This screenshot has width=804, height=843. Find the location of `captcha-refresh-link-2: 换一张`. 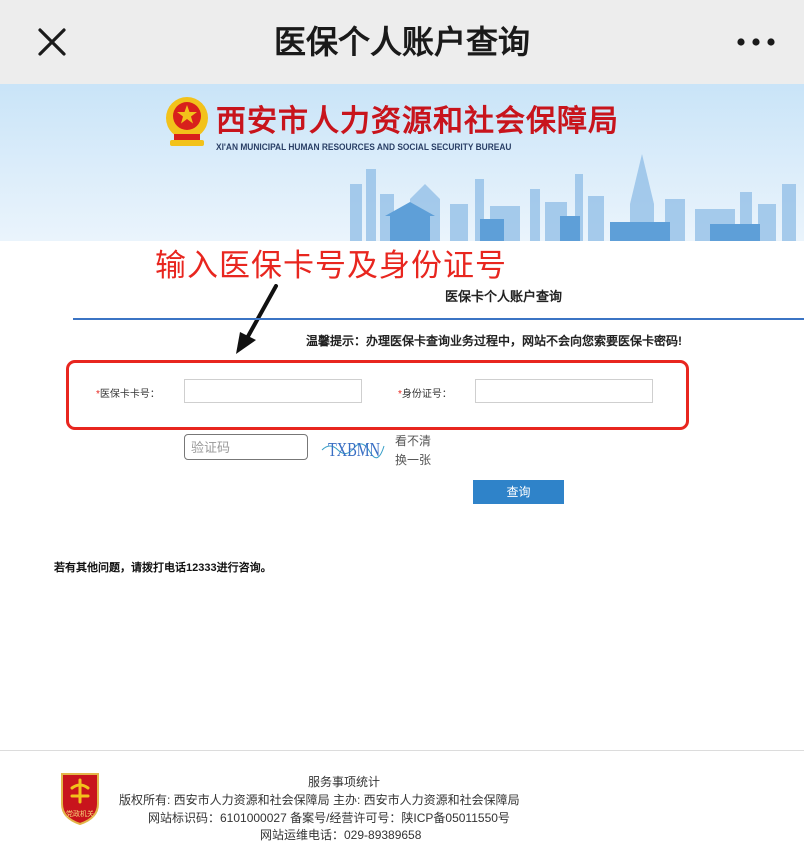

captcha-refresh-link-2: 换一张 is located at coordinates (413, 459).